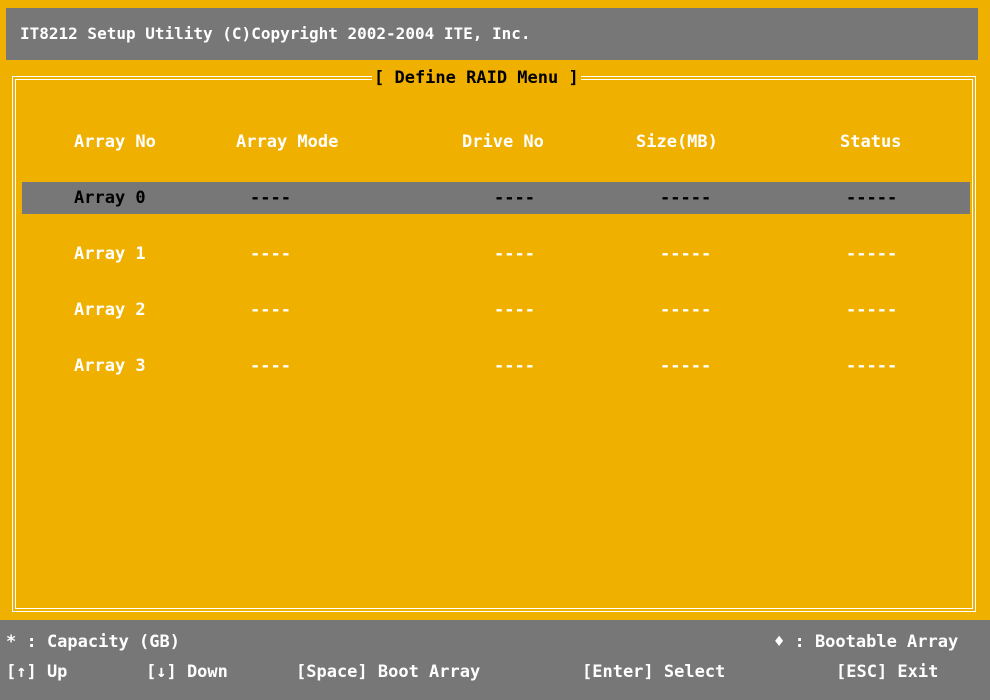  I want to click on column-header-array-mode: Array Mode, so click(287, 142).